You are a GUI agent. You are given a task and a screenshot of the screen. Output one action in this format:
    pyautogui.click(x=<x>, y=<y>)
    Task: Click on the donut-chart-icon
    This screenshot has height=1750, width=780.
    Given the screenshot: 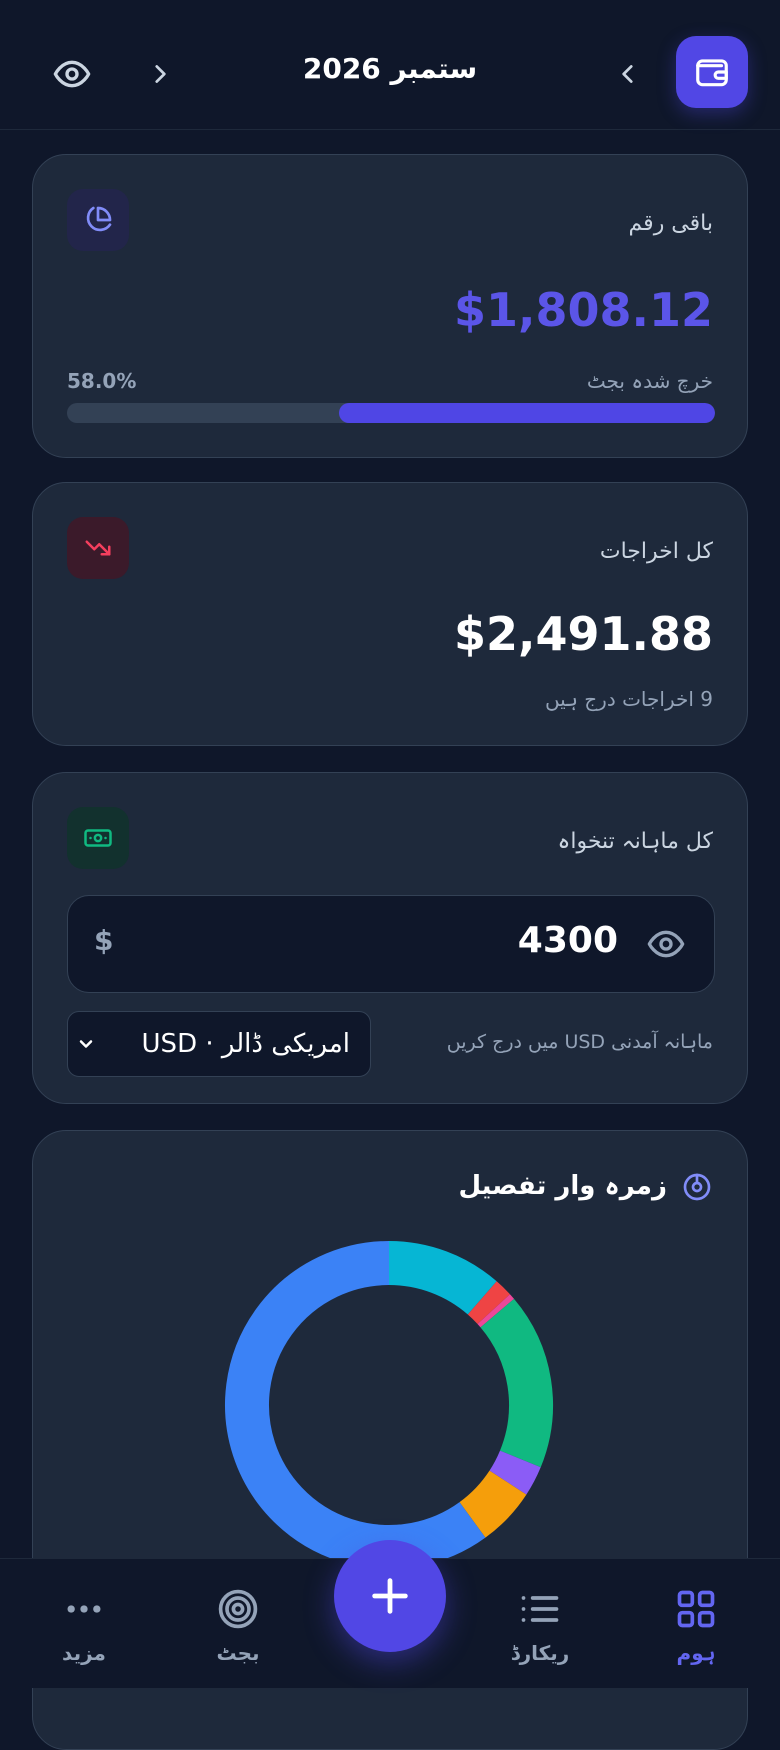 What is the action you would take?
    pyautogui.click(x=698, y=1188)
    